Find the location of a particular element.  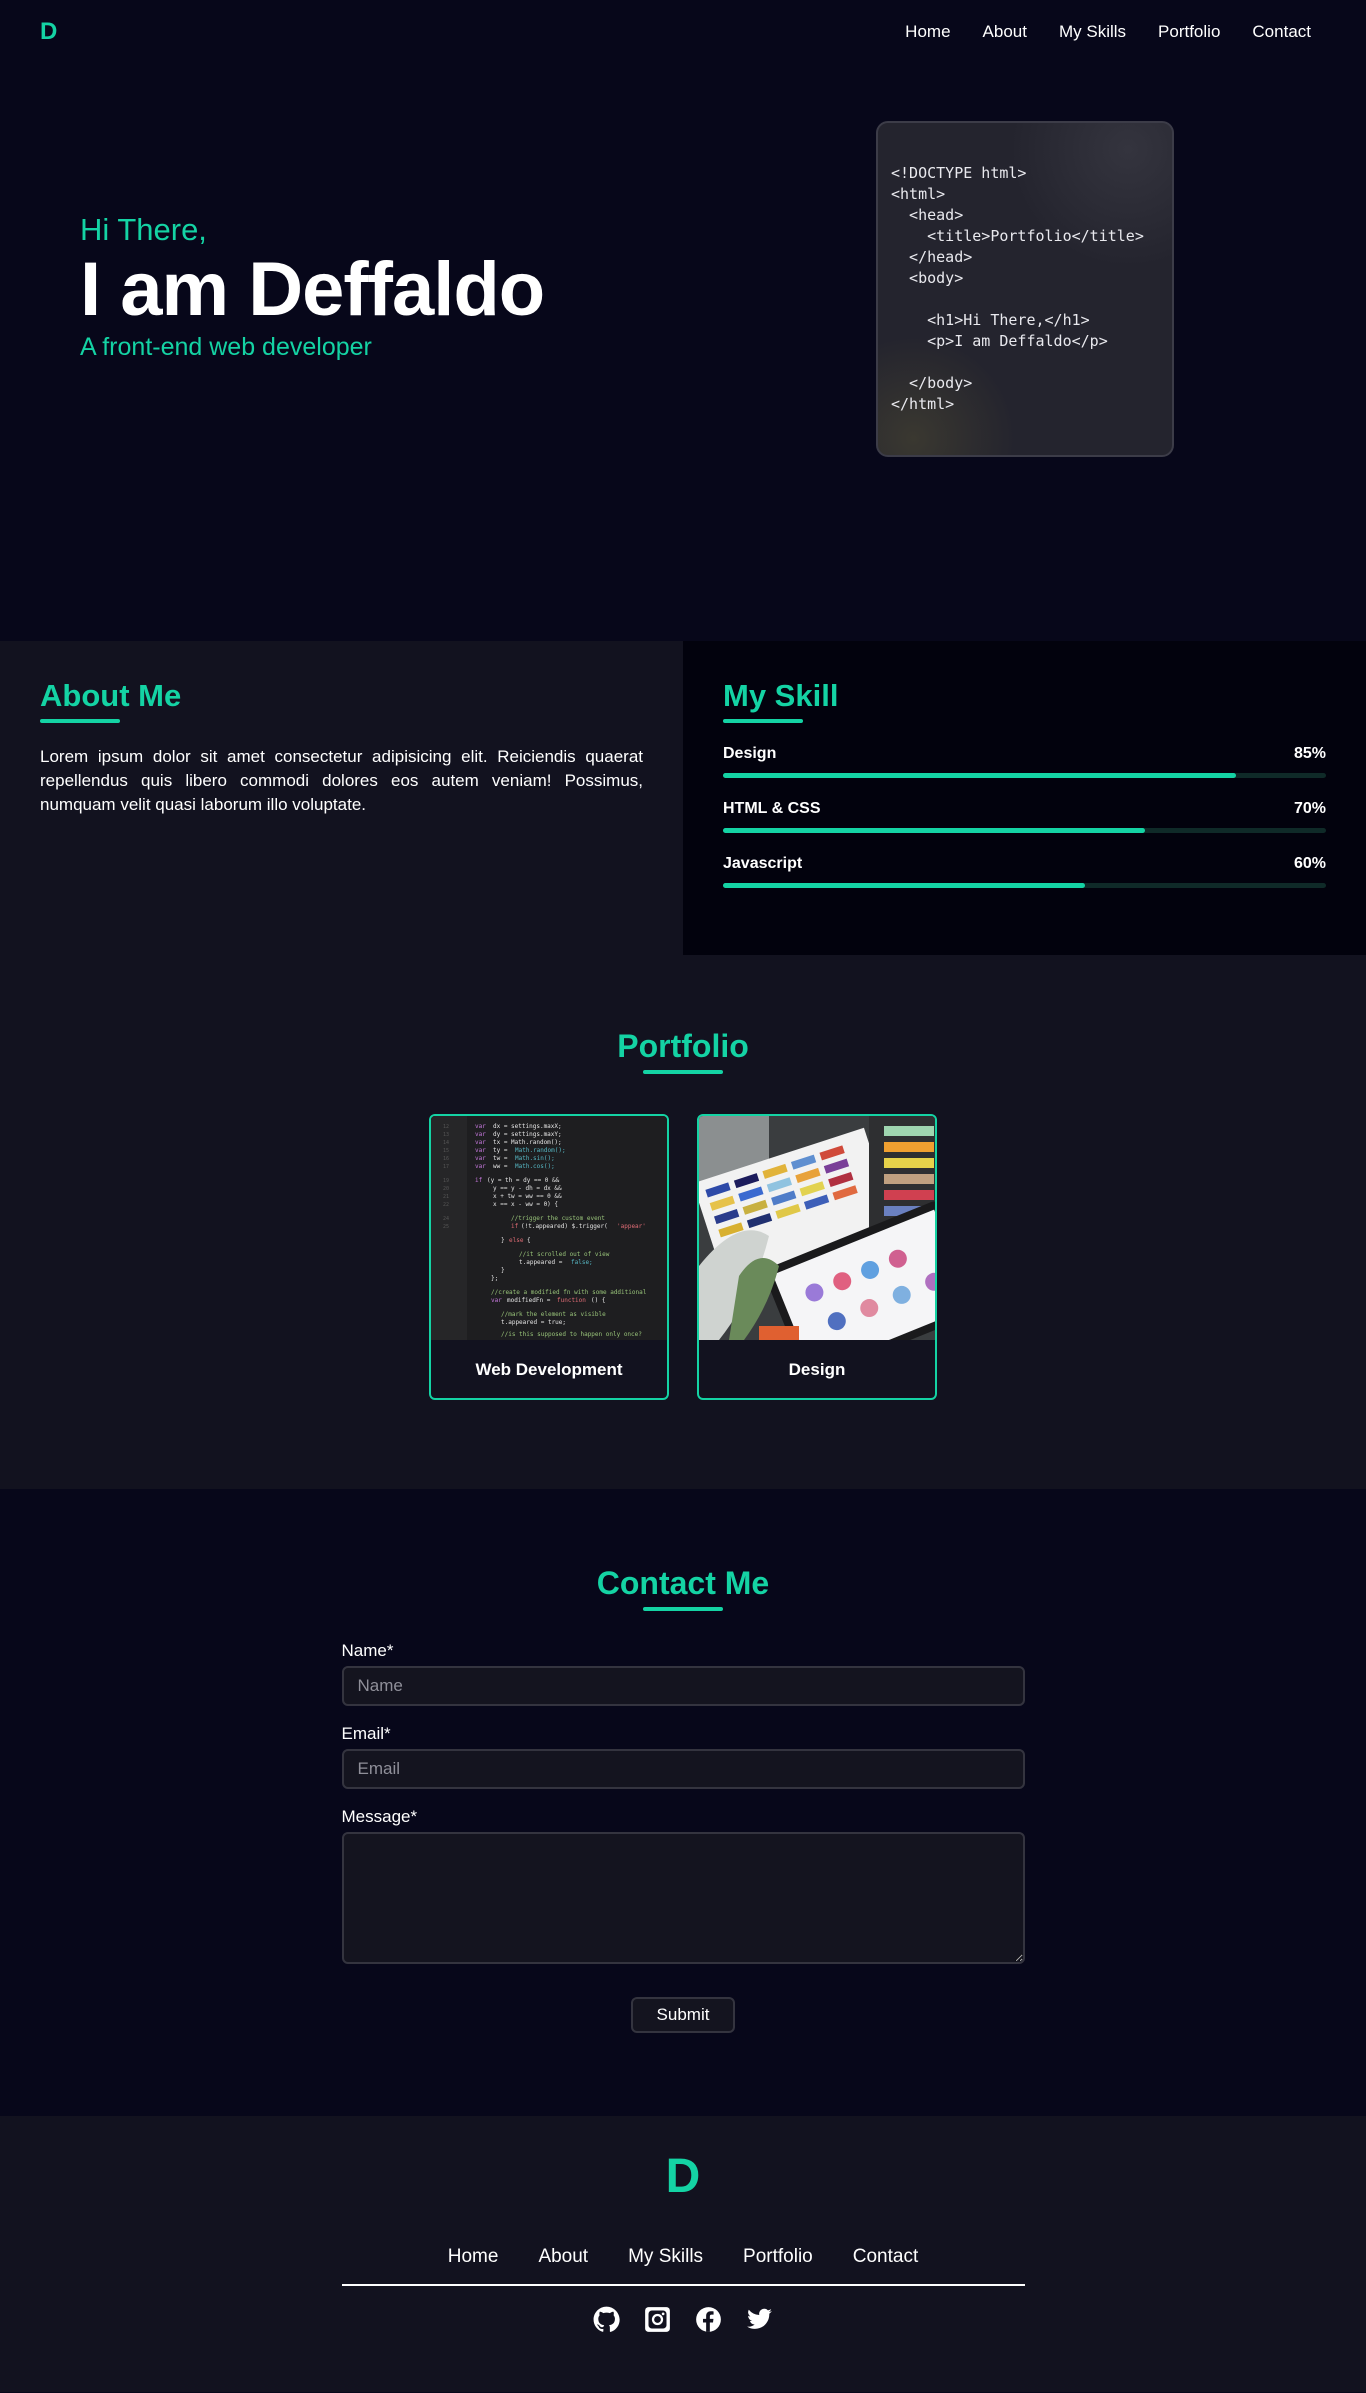

email-label: Email* is located at coordinates (366, 1733).